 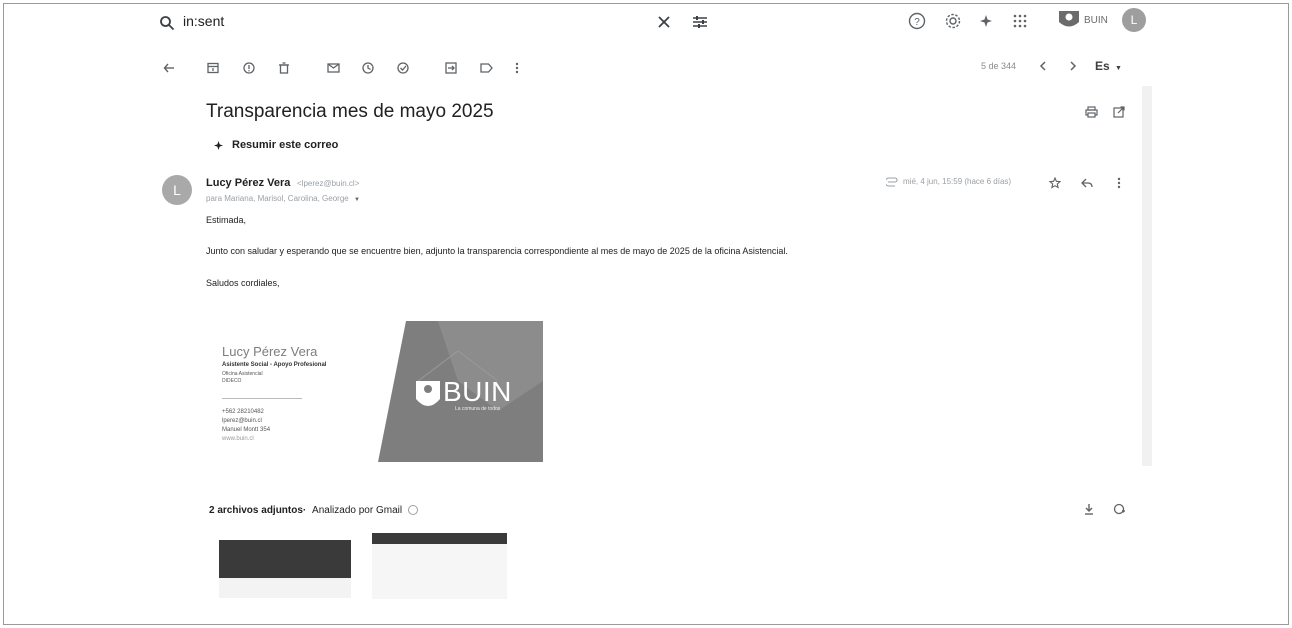 What do you see at coordinates (451, 68) in the screenshot?
I see `move-to-icon` at bounding box center [451, 68].